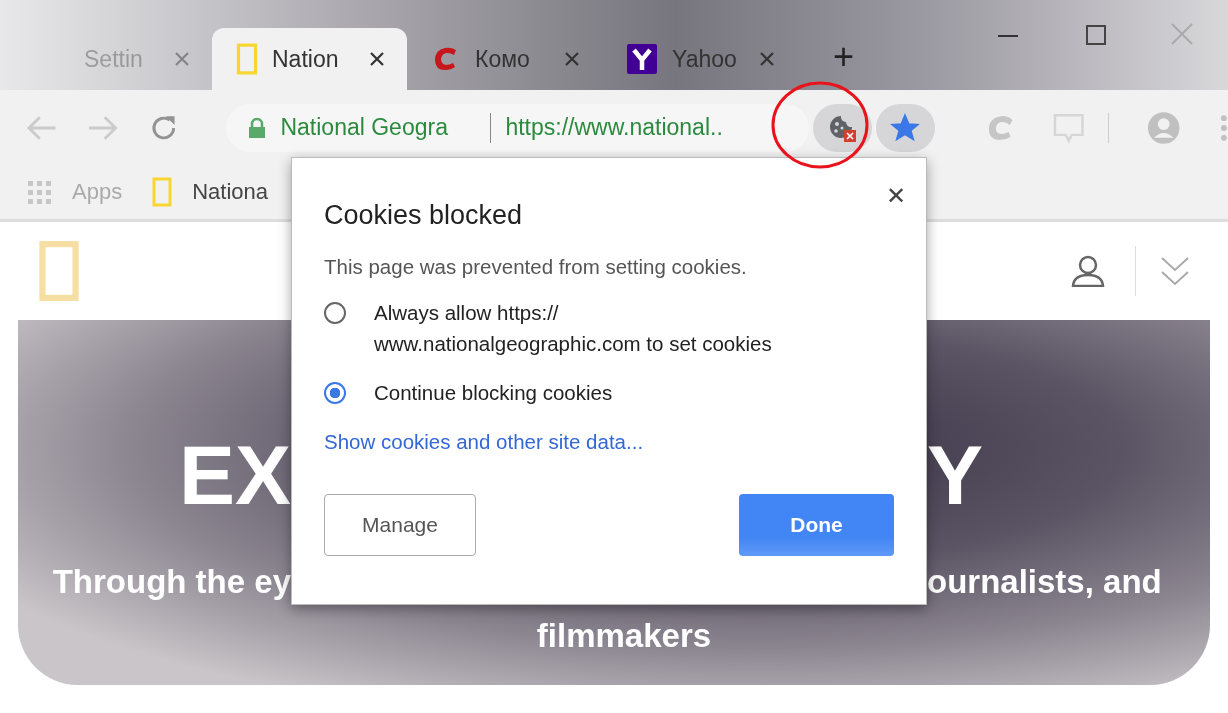 The height and width of the screenshot is (713, 1228). Describe the element at coordinates (364, 127) in the screenshot. I see `site-name: National Geogra` at that location.